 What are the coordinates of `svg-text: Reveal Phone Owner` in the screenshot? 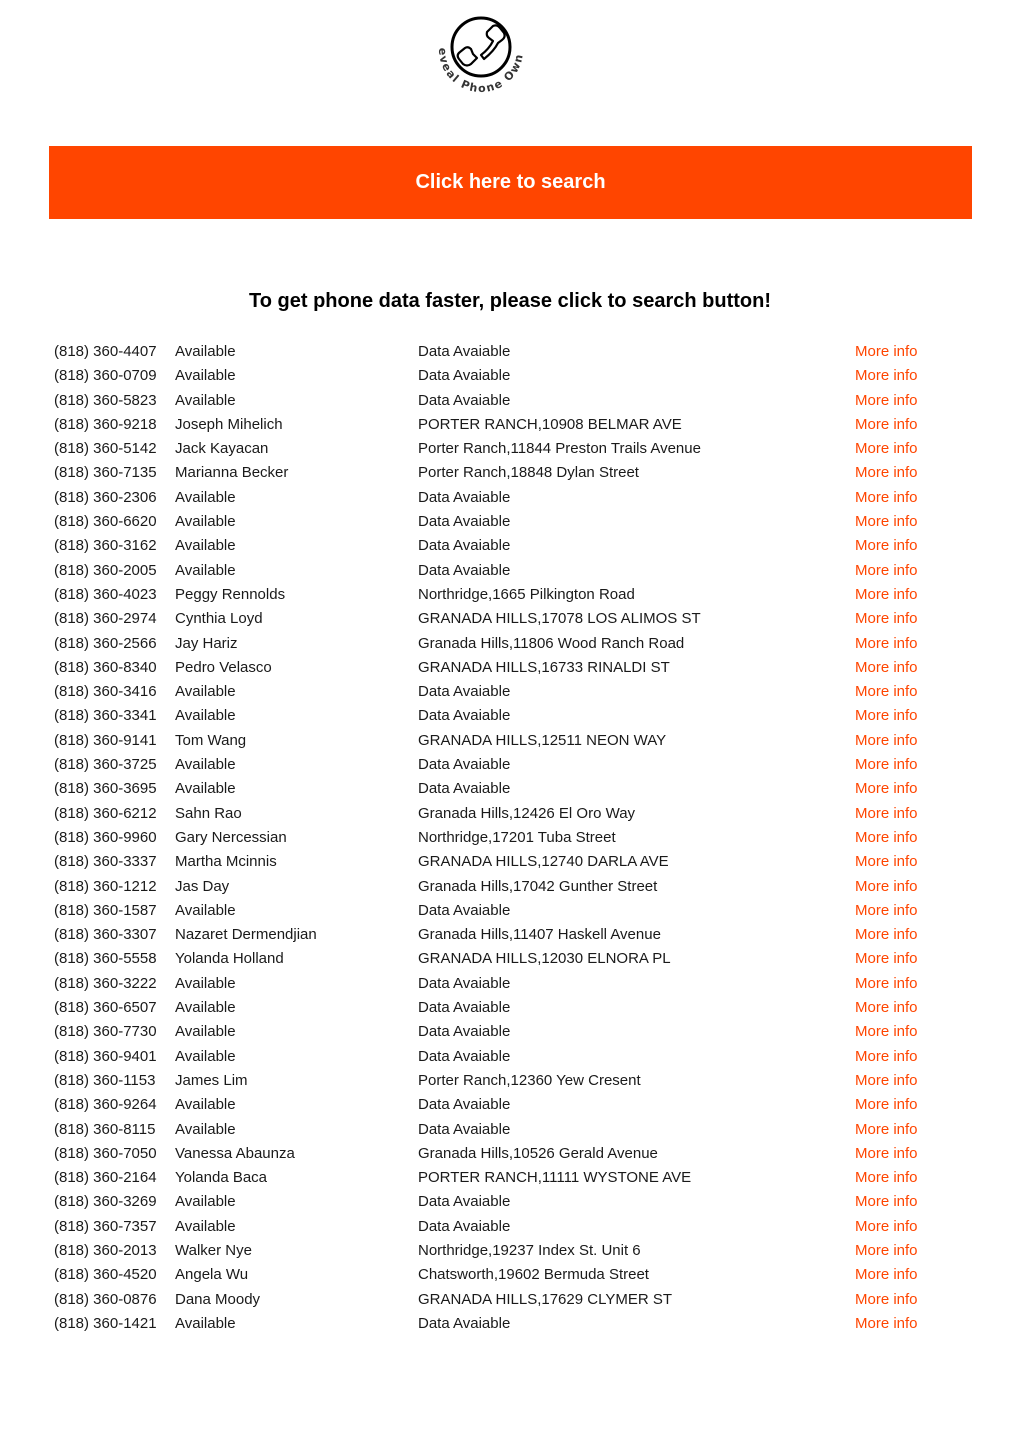 It's located at (475, 54).